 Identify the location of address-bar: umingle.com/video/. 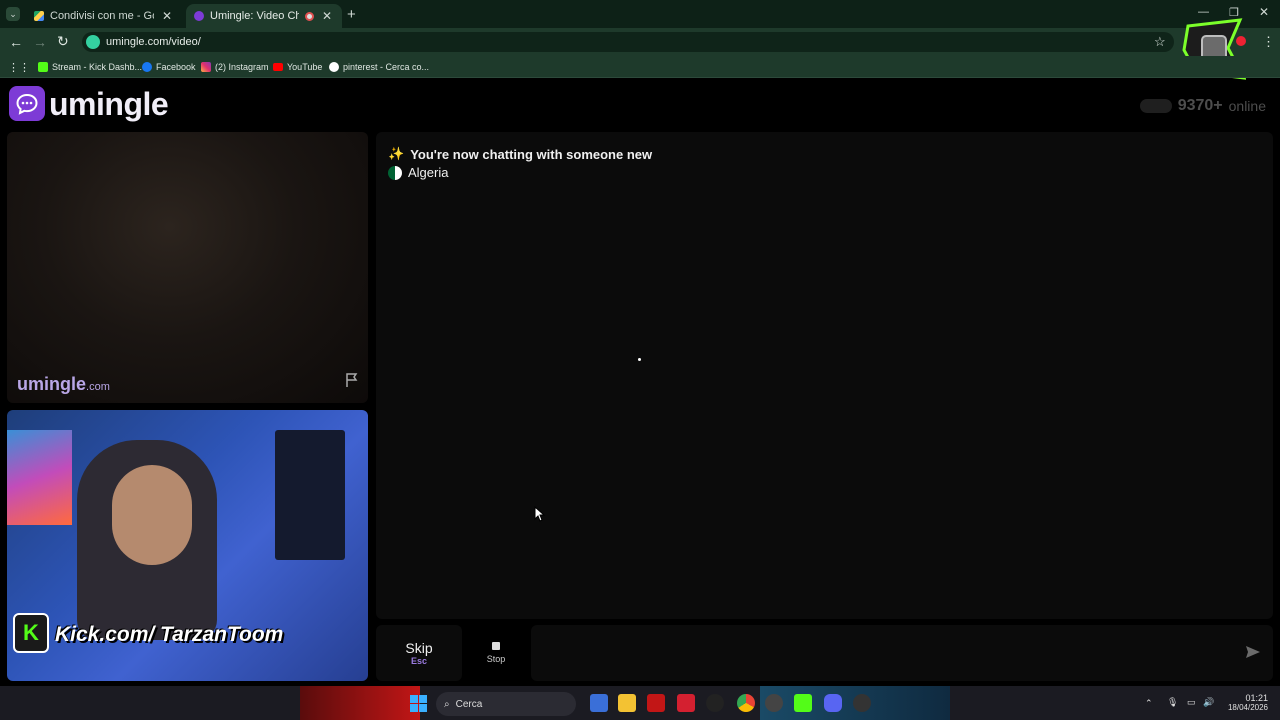
(628, 42).